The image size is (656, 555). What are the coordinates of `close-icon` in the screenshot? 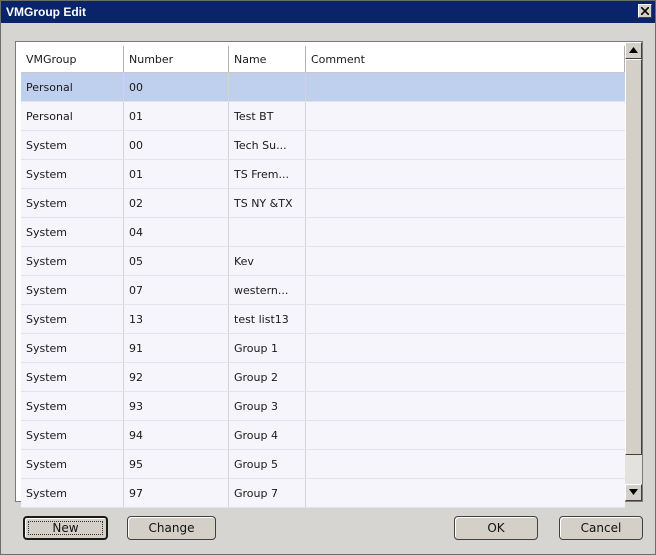 It's located at (645, 11).